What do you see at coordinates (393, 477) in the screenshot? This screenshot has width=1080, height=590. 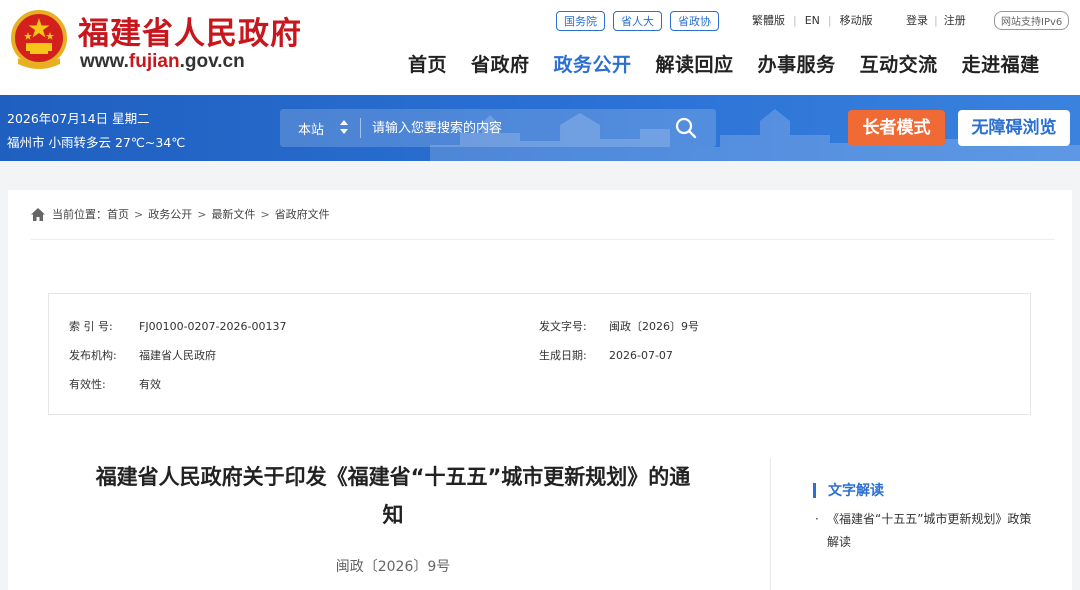 I see `article-title-line: 福建省人民政府关于印发《福建省“十五五”城市更新规划》的通` at bounding box center [393, 477].